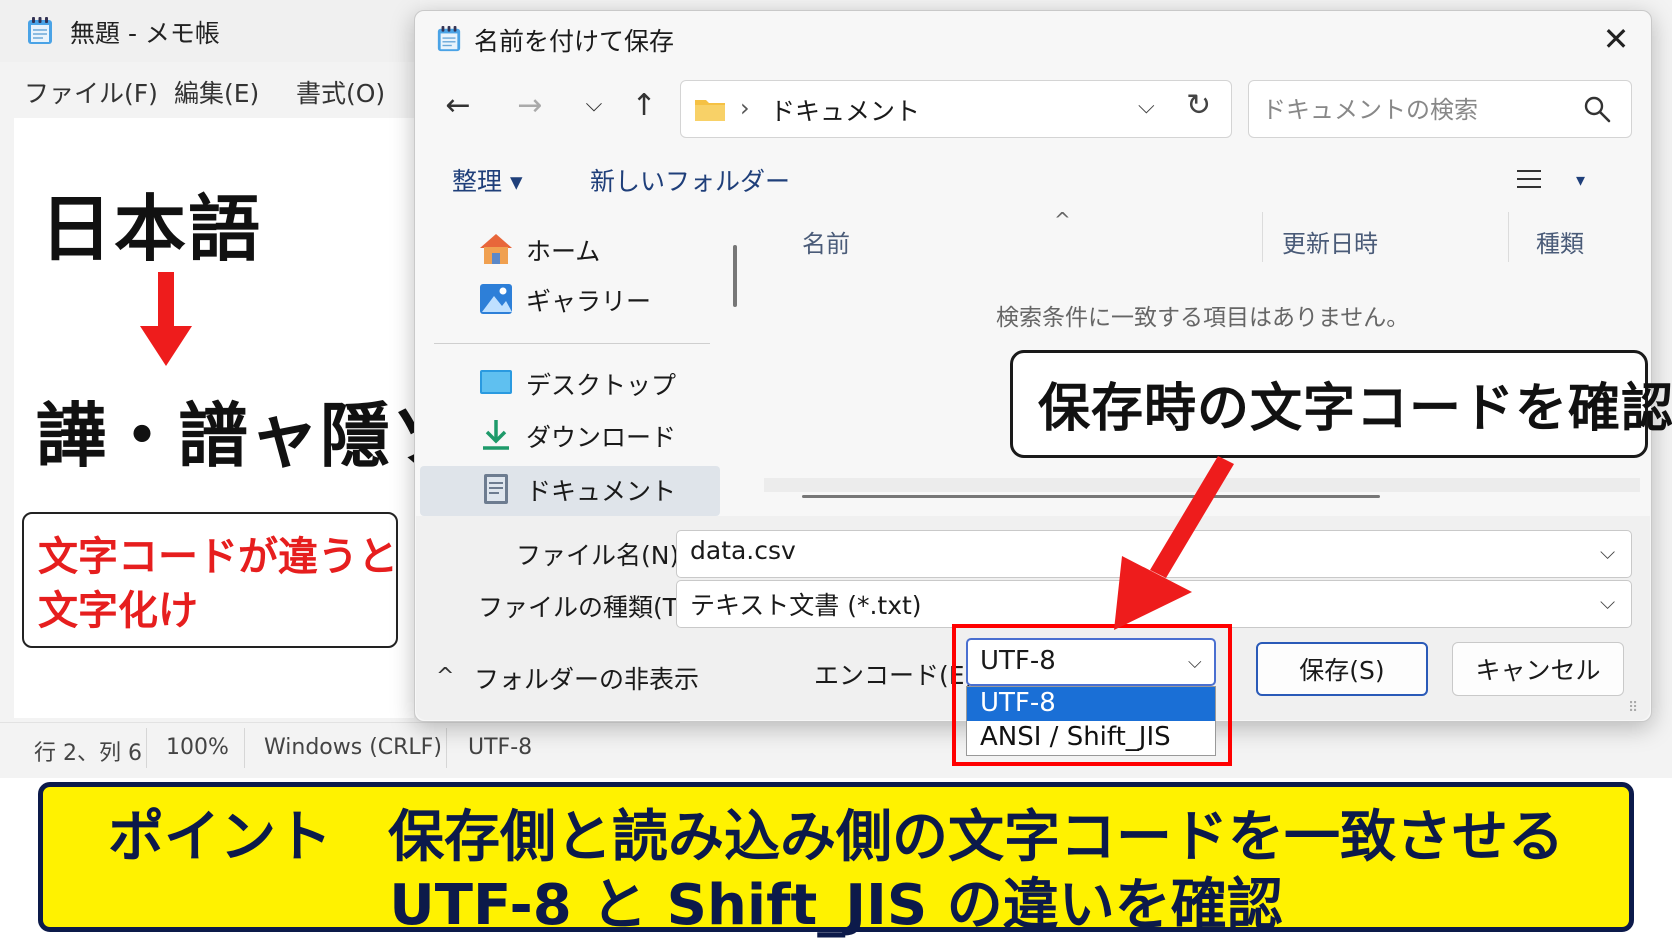  What do you see at coordinates (145, 33) in the screenshot?
I see `notepad-title: 無題 - メモ帳` at bounding box center [145, 33].